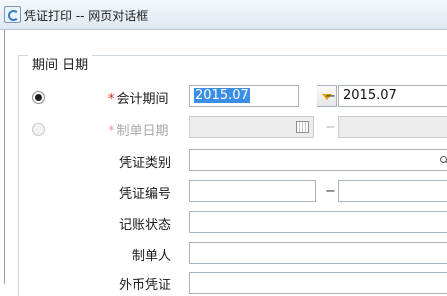 The width and height of the screenshot is (447, 296). What do you see at coordinates (145, 225) in the screenshot?
I see `posting-status-label: 记账状态` at bounding box center [145, 225].